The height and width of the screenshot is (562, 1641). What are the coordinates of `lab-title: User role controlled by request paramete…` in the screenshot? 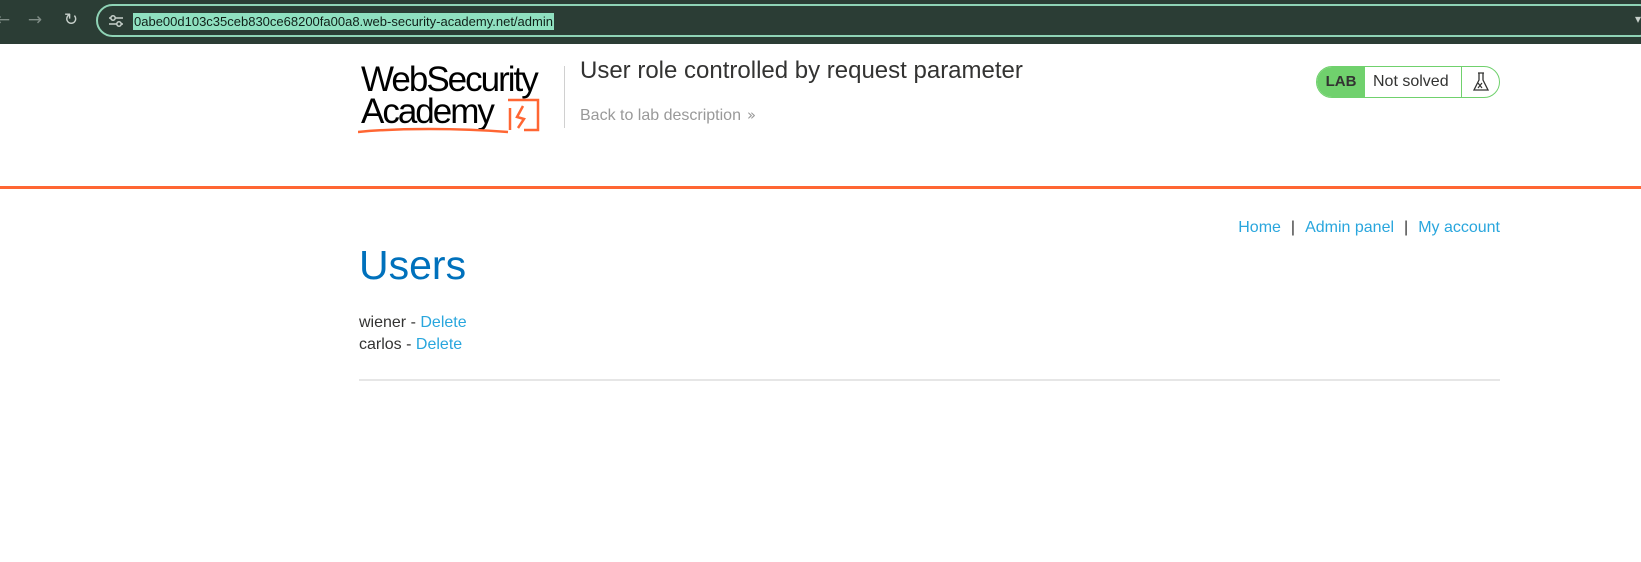 It's located at (801, 70).